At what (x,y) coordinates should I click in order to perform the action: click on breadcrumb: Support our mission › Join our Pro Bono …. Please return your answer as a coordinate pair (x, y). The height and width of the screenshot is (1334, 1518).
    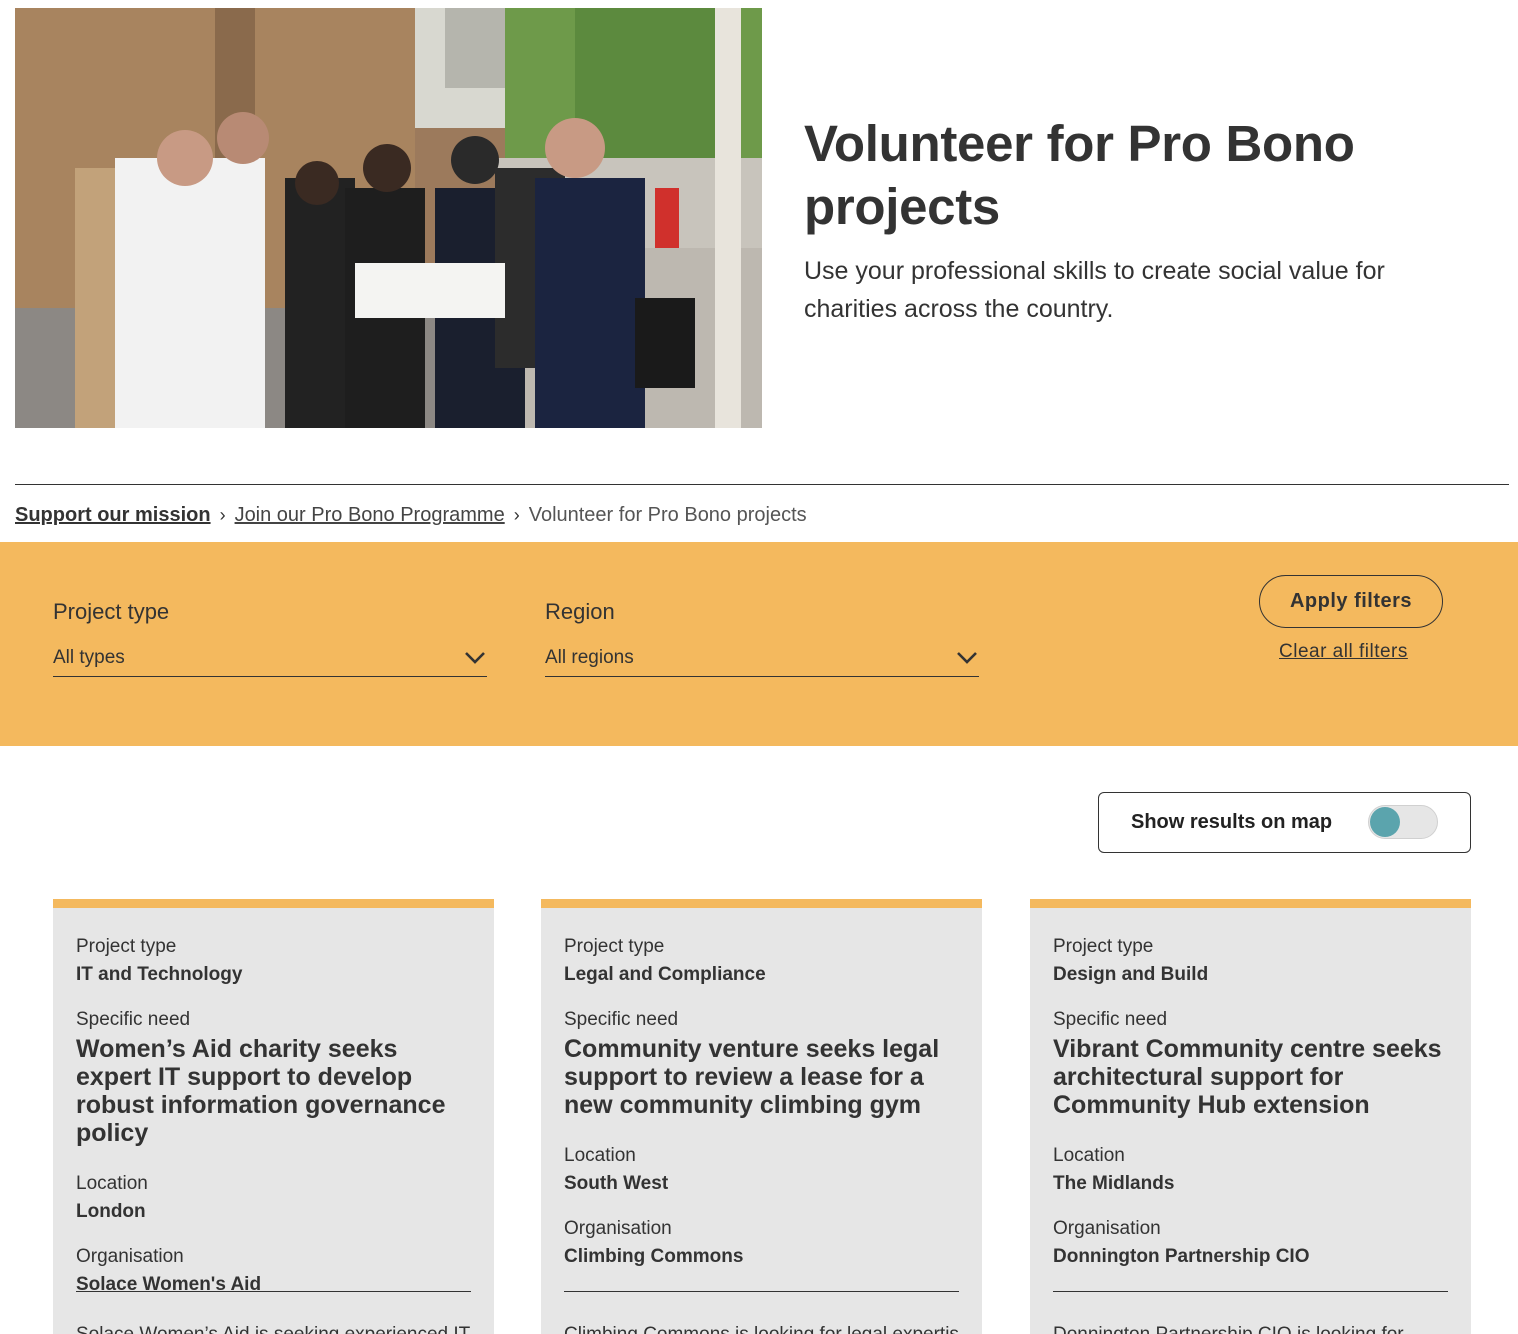
    Looking at the image, I should click on (411, 515).